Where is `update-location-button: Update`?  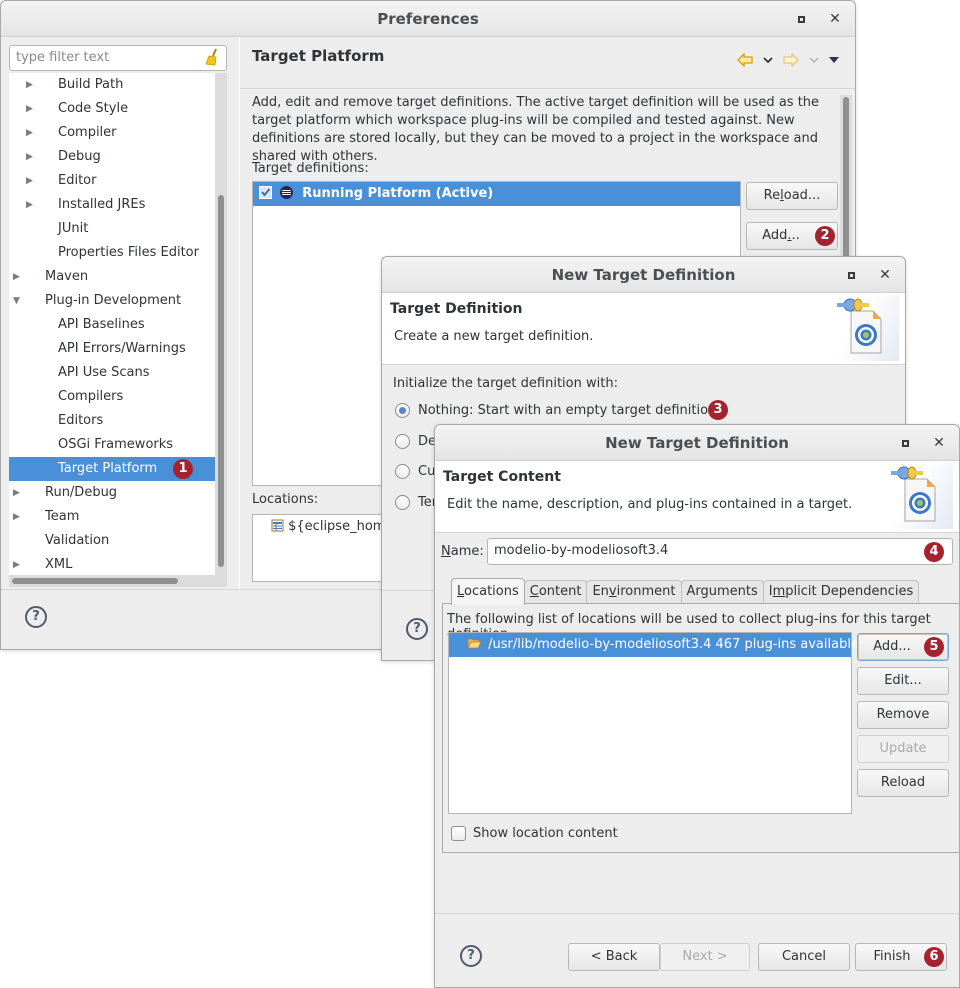
update-location-button: Update is located at coordinates (903, 749).